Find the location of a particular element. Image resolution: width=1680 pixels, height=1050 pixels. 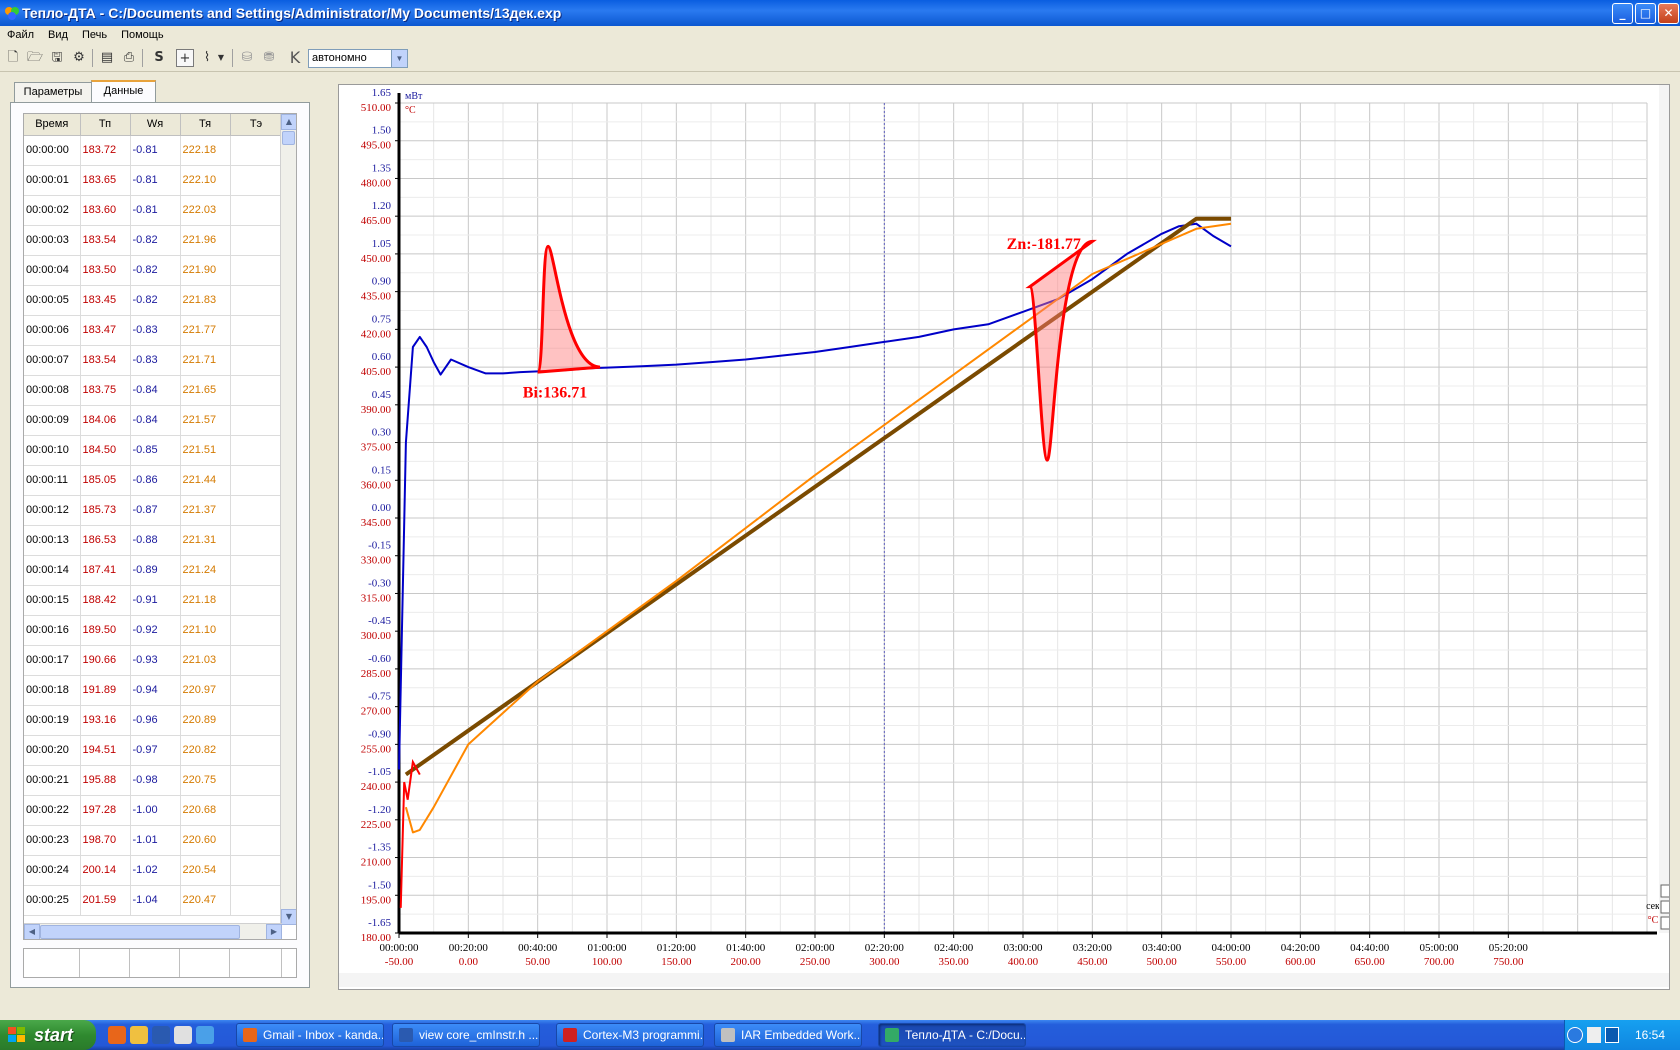

horizontal-scrollbar: ◀ ▶ is located at coordinates (153, 931).